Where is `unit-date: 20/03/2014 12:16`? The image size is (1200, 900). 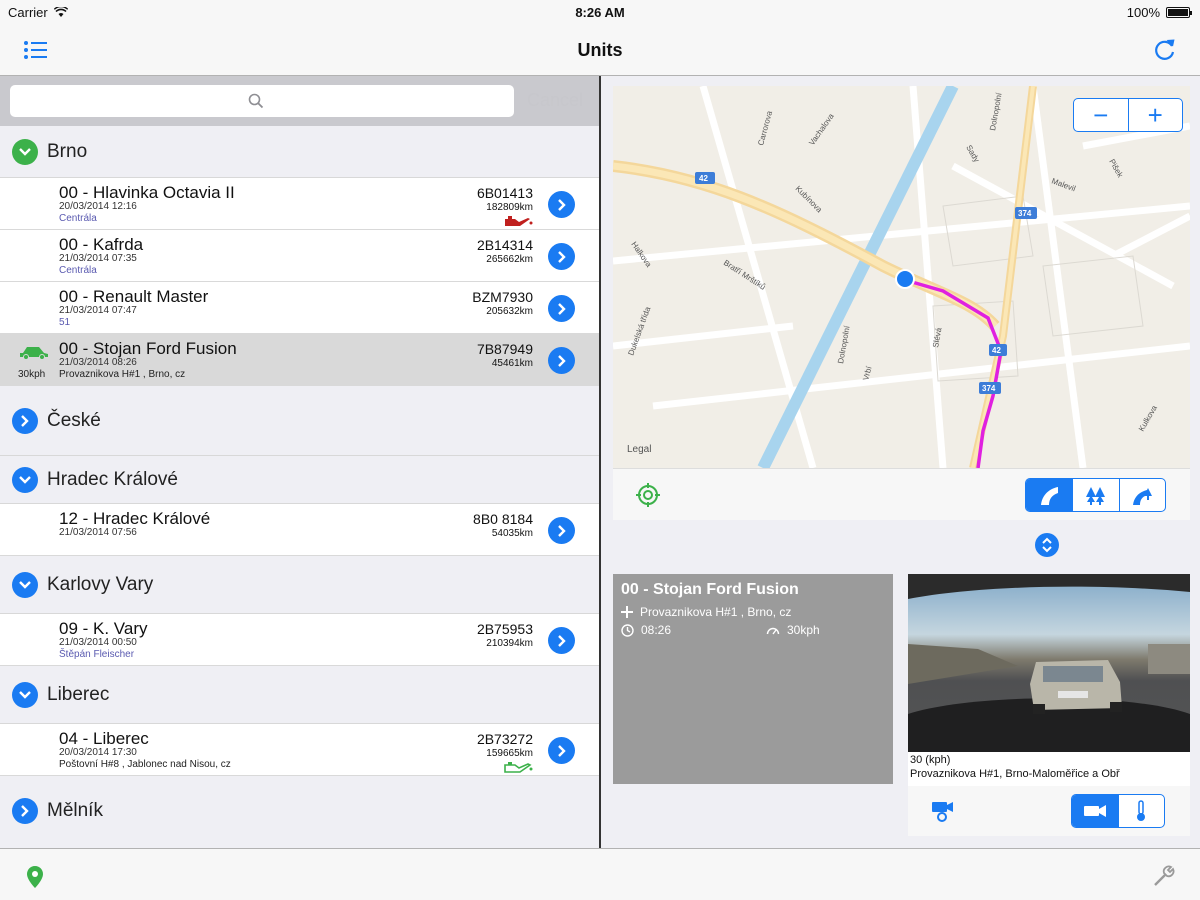 unit-date: 20/03/2014 12:16 is located at coordinates (98, 206).